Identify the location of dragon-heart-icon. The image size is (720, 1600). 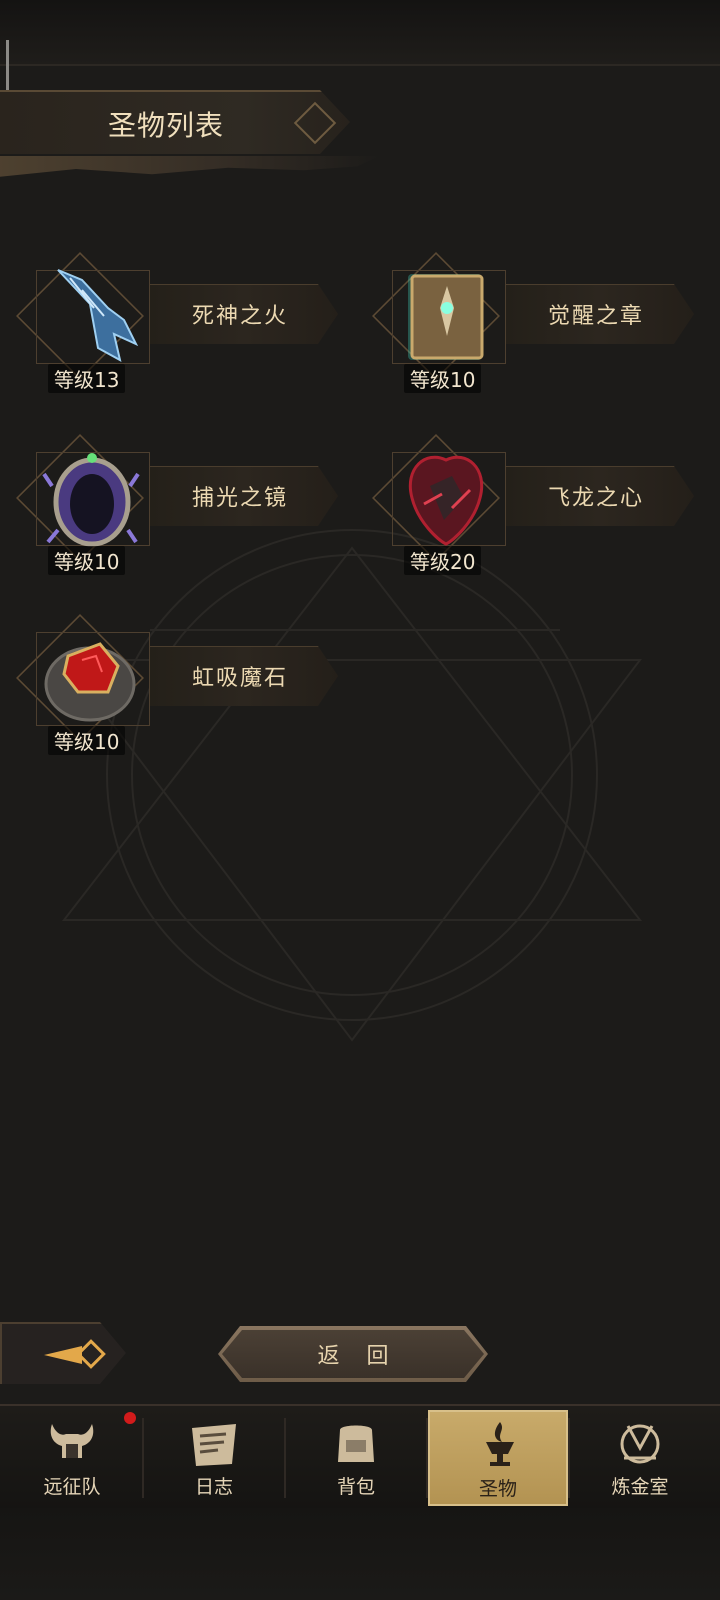
(446, 500).